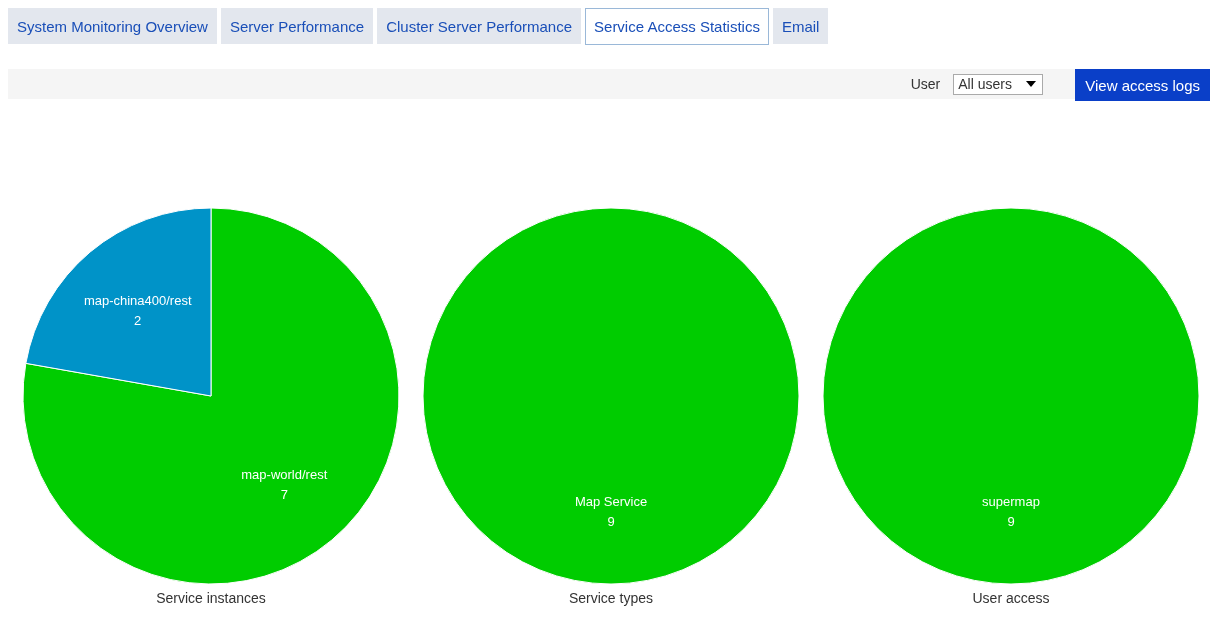 The width and height of the screenshot is (1218, 638). I want to click on user-select: All users, so click(998, 84).